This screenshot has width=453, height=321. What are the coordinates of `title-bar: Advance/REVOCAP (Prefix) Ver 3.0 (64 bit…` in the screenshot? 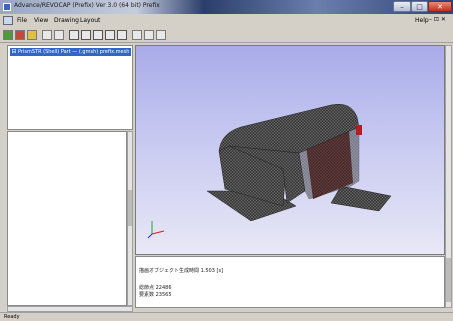 It's located at (226, 7).